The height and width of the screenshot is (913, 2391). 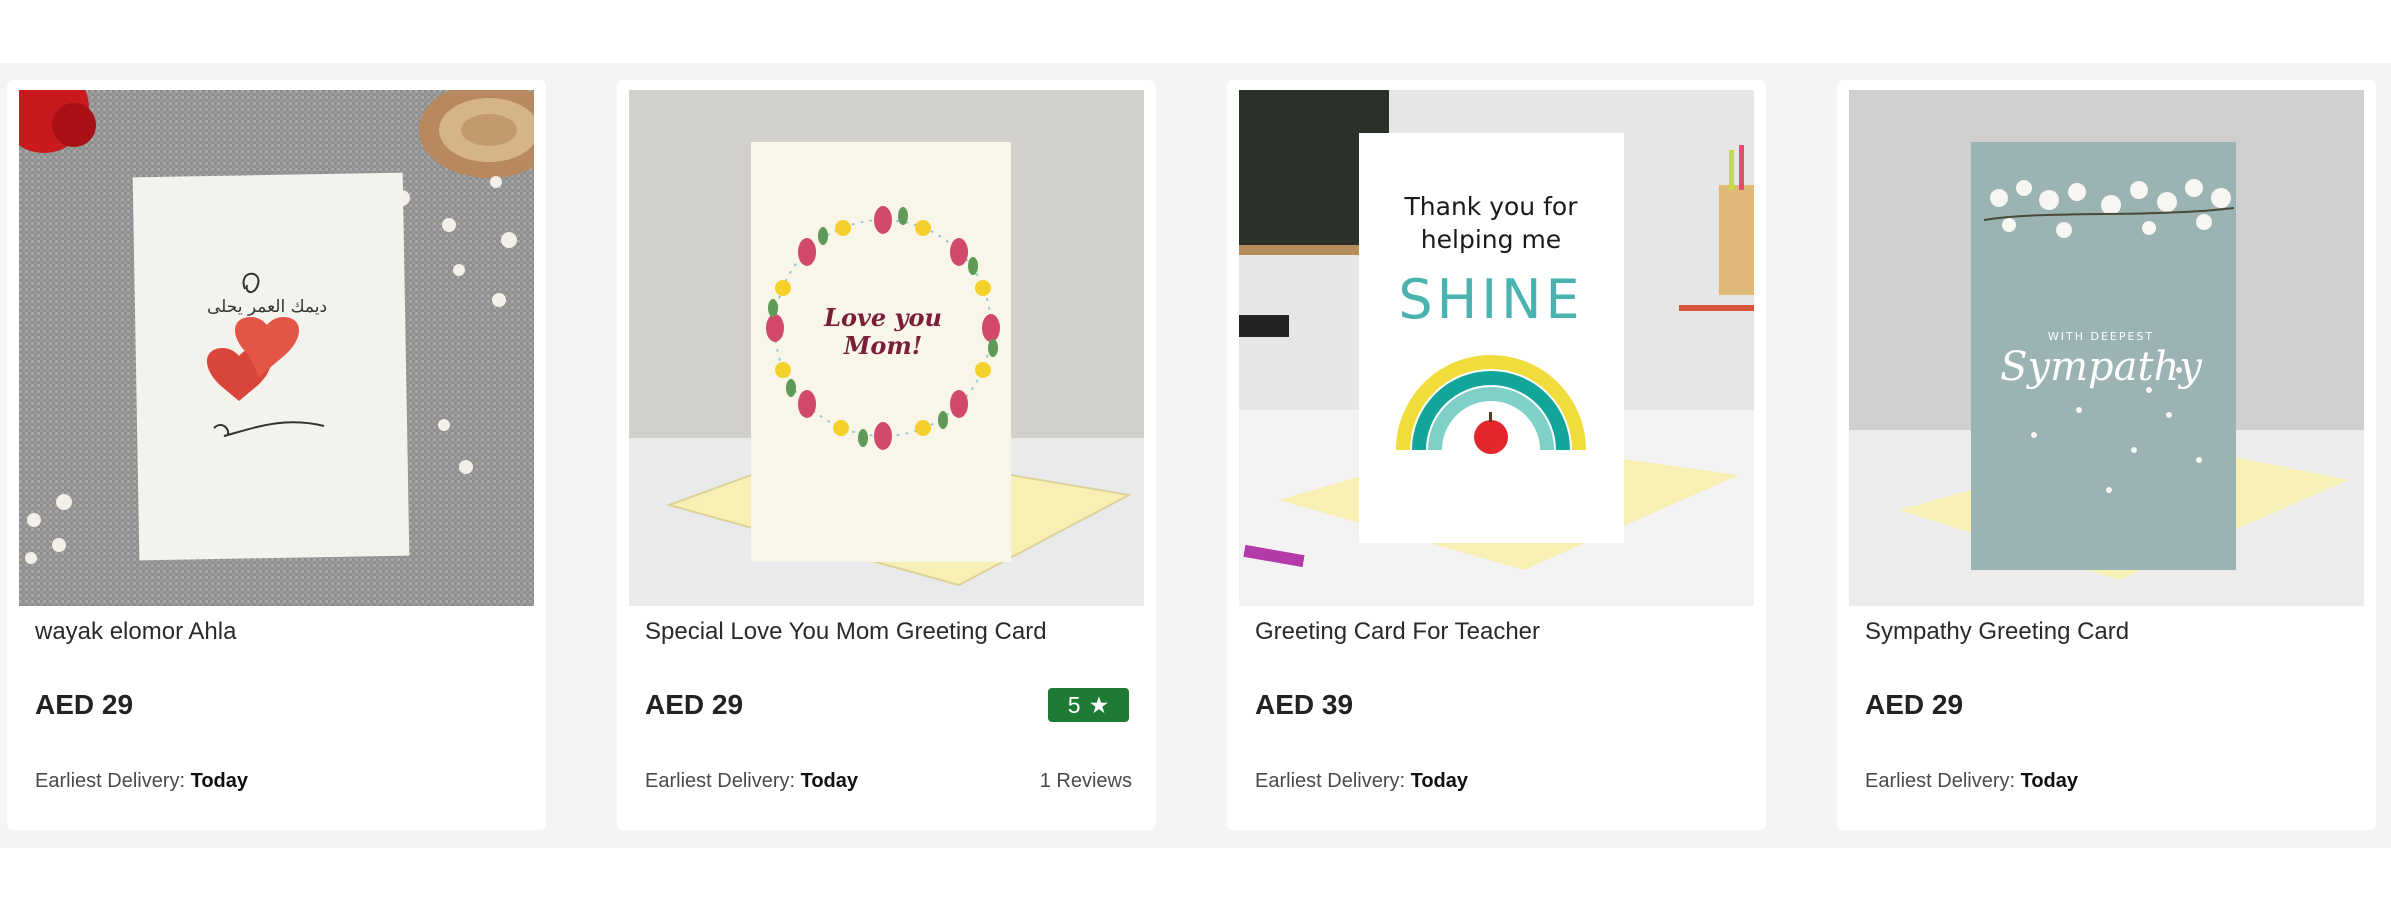 What do you see at coordinates (1074, 704) in the screenshot?
I see `rating-value: 5` at bounding box center [1074, 704].